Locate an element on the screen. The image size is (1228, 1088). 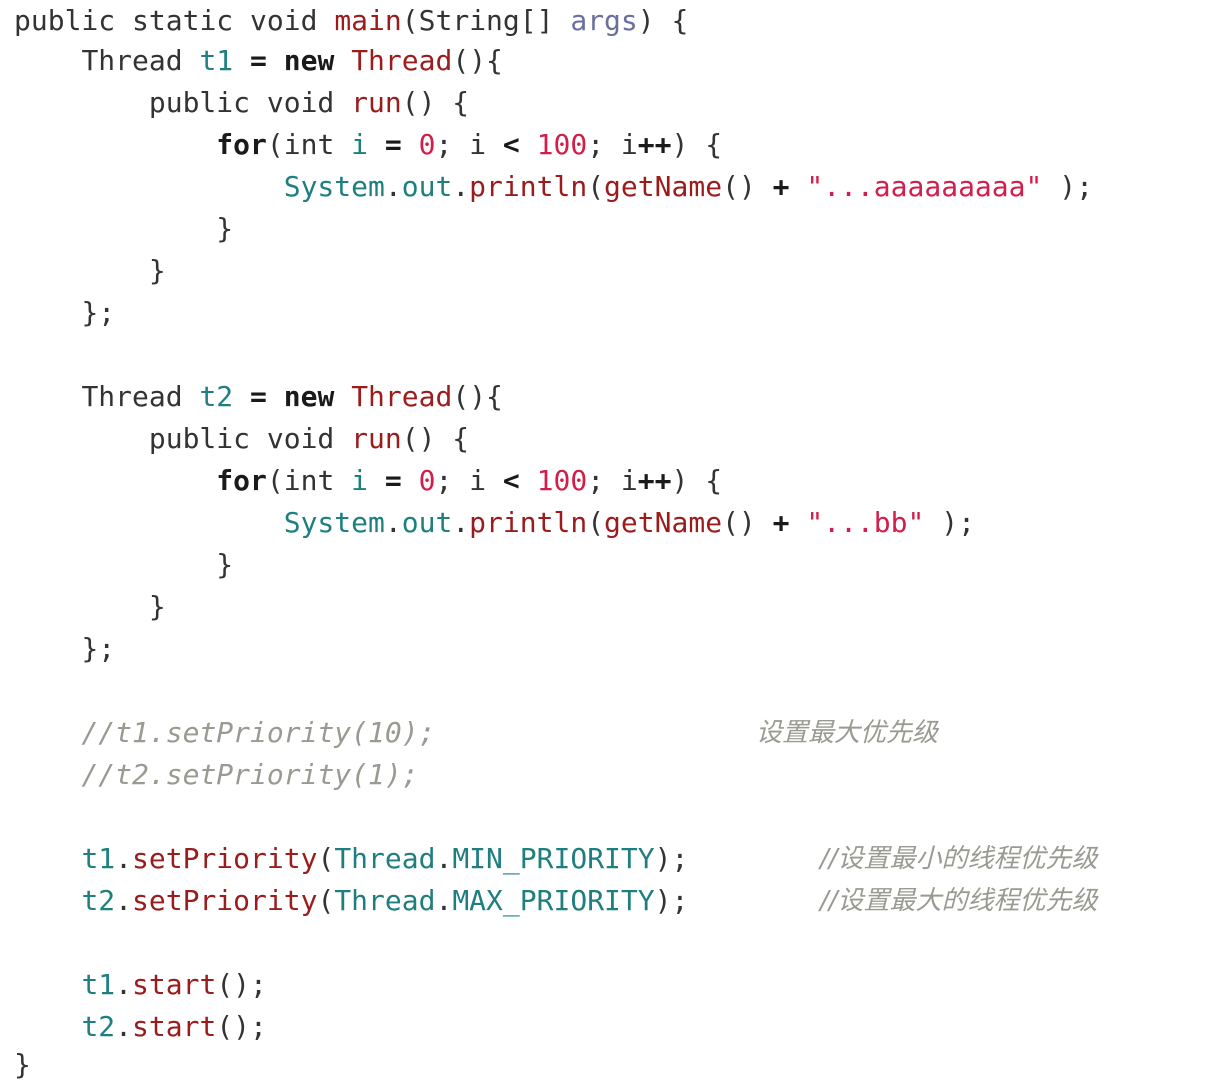
code-line-close-for-2: } is located at coordinates (123, 565).